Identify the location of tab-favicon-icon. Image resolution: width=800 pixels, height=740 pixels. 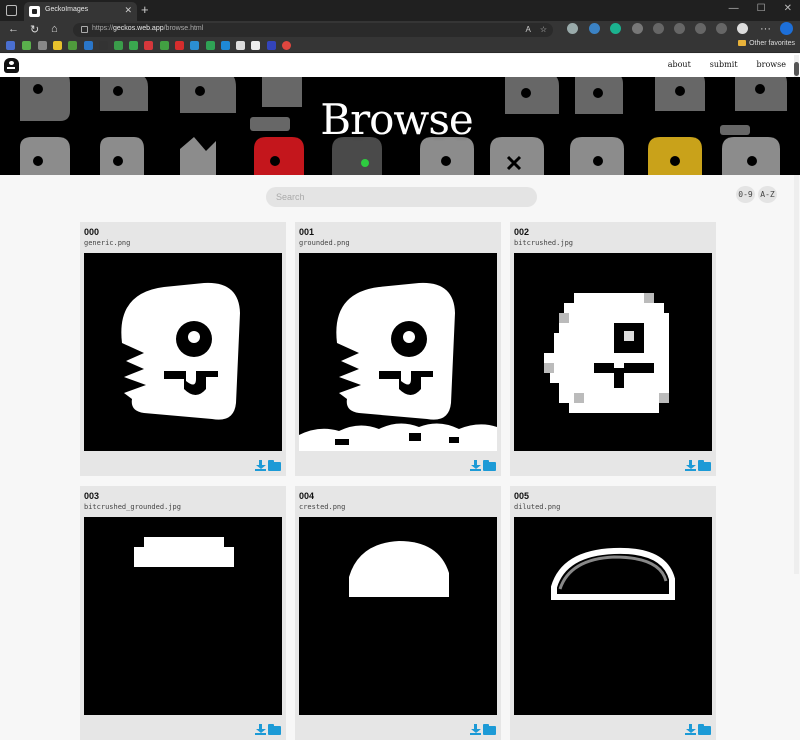
(34, 11).